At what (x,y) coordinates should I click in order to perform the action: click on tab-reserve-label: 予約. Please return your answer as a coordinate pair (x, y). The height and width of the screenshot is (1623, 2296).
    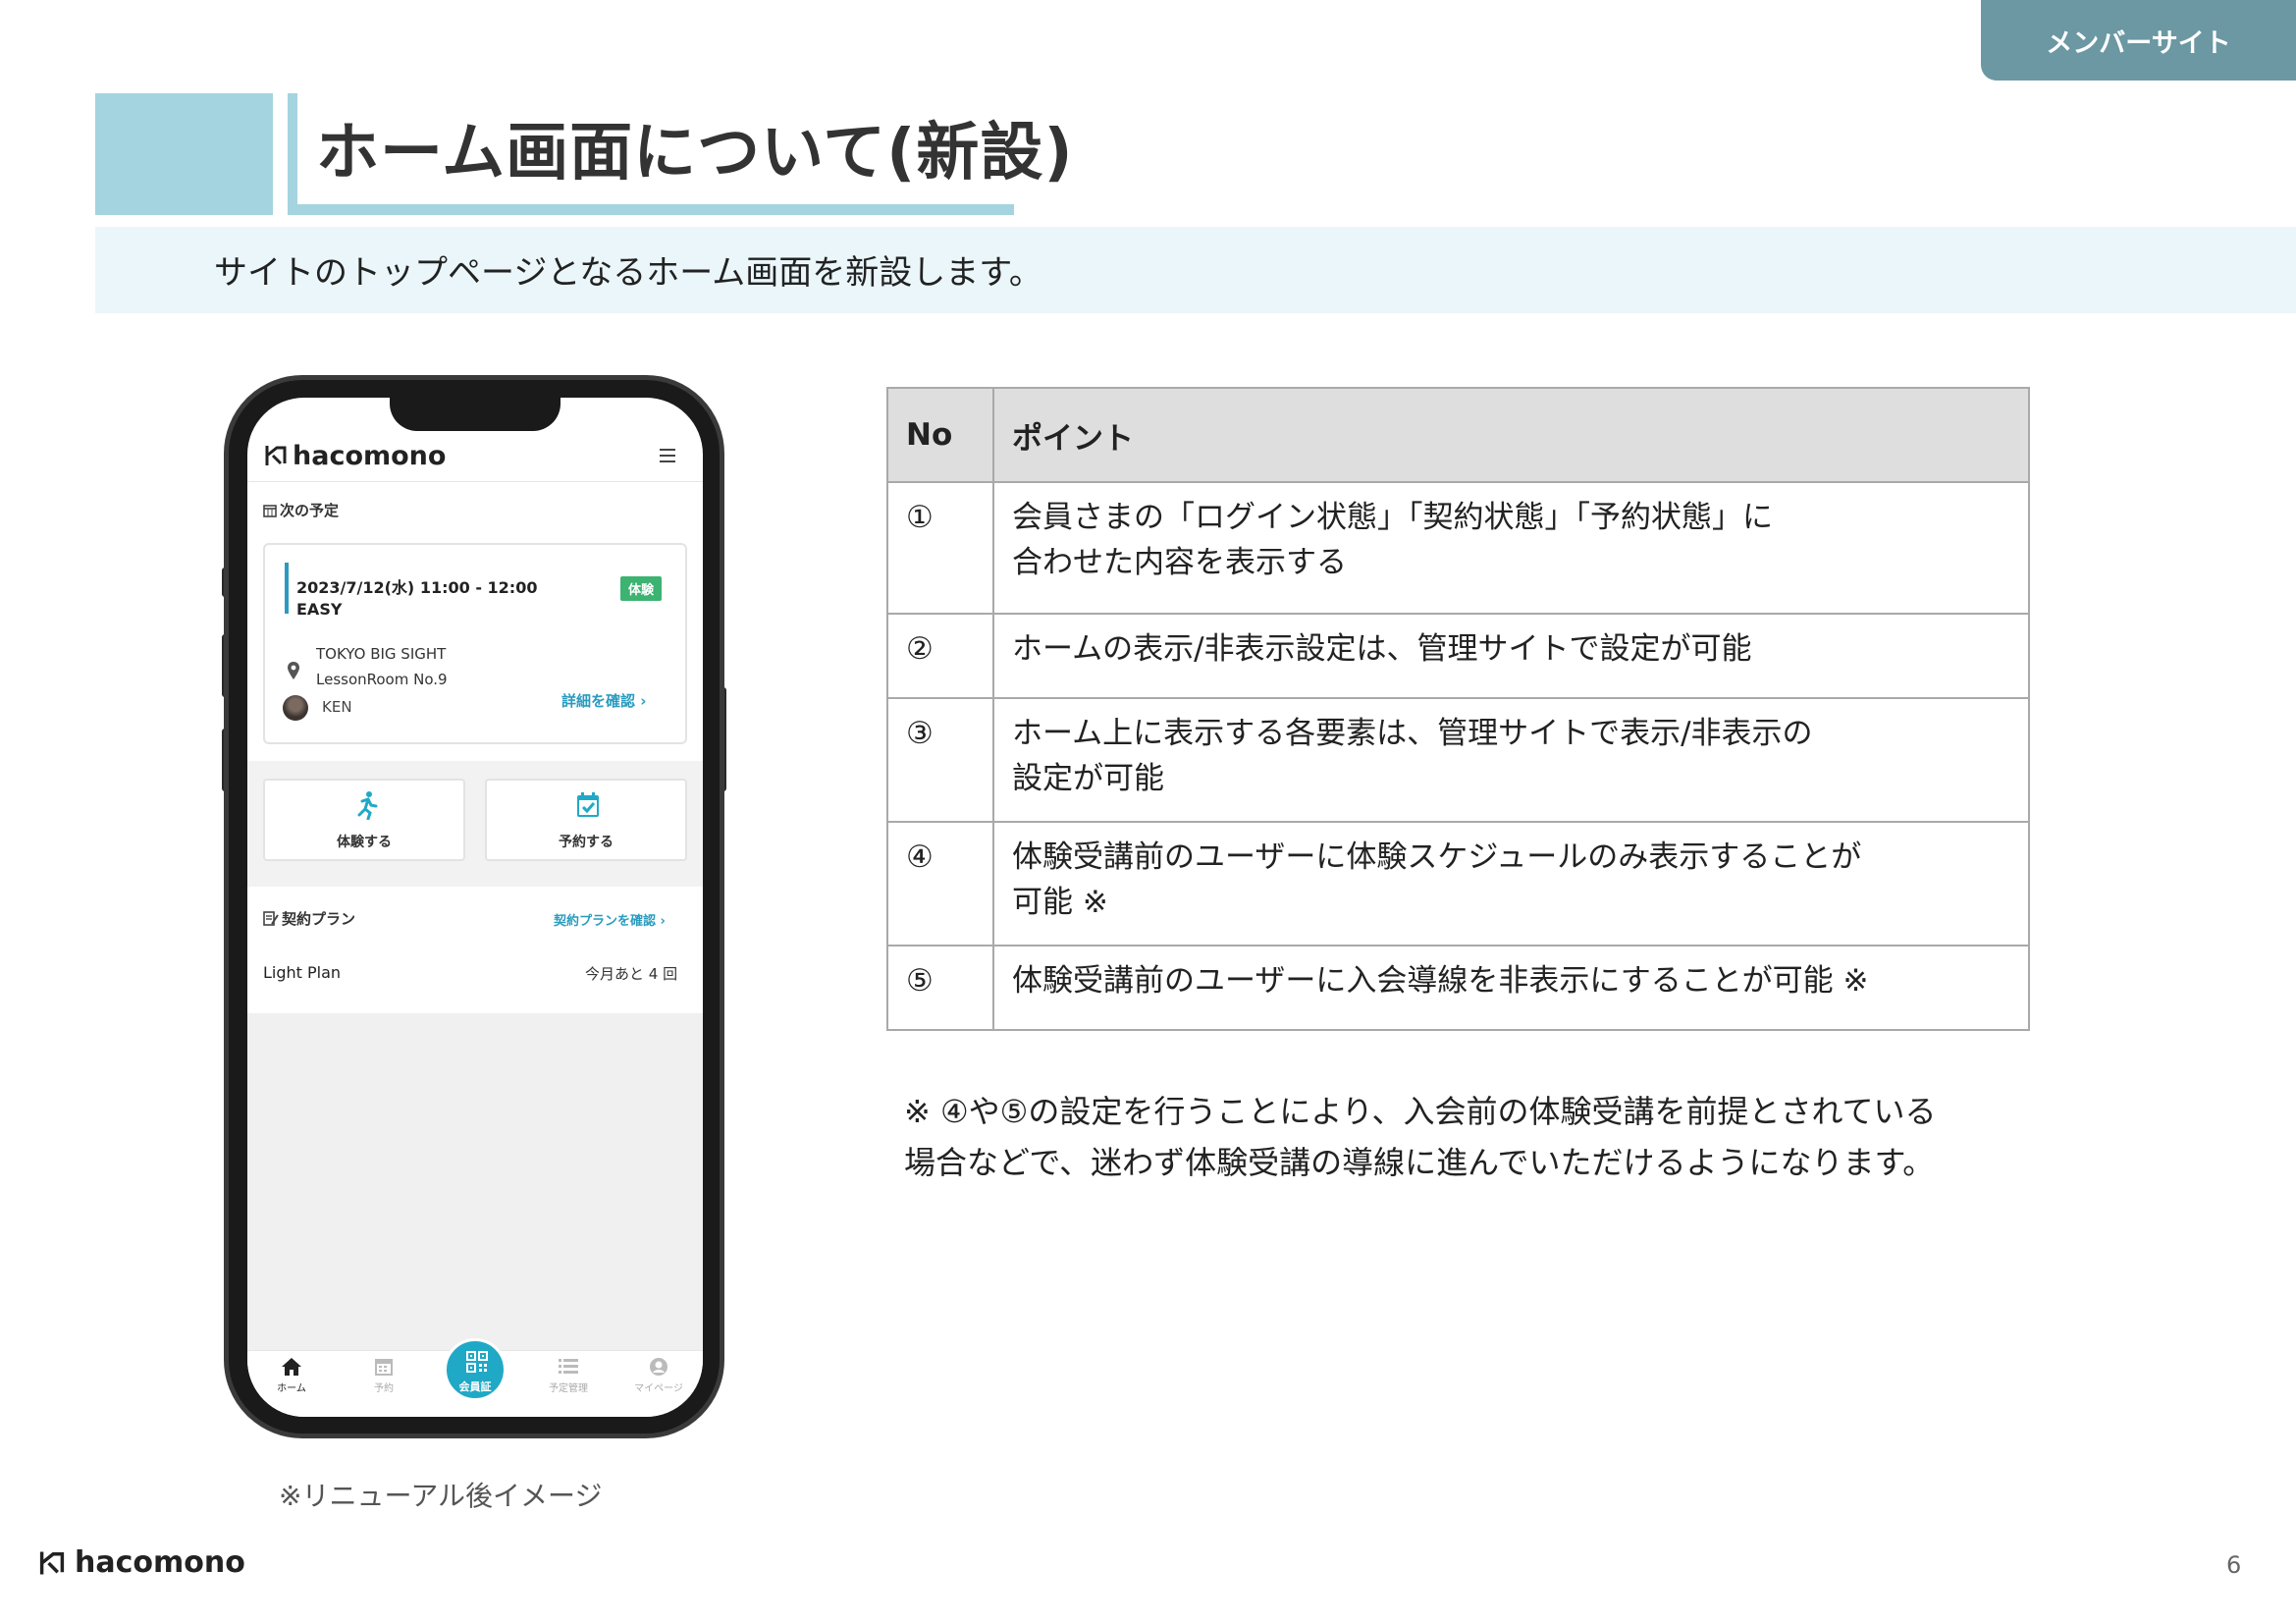
    Looking at the image, I should click on (384, 1388).